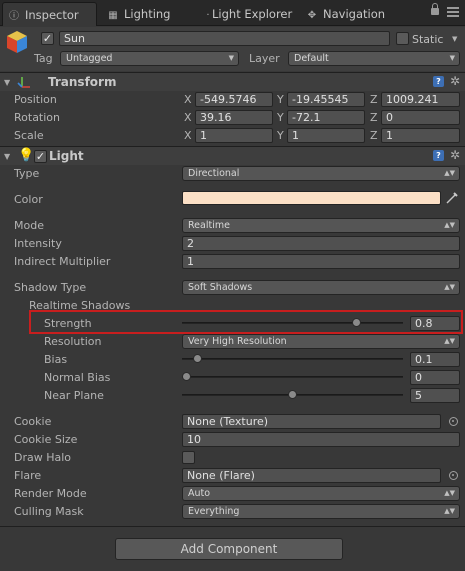 The height and width of the screenshot is (571, 465). Describe the element at coordinates (43, 457) in the screenshot. I see `draw-halo-label: Draw Halo` at that location.